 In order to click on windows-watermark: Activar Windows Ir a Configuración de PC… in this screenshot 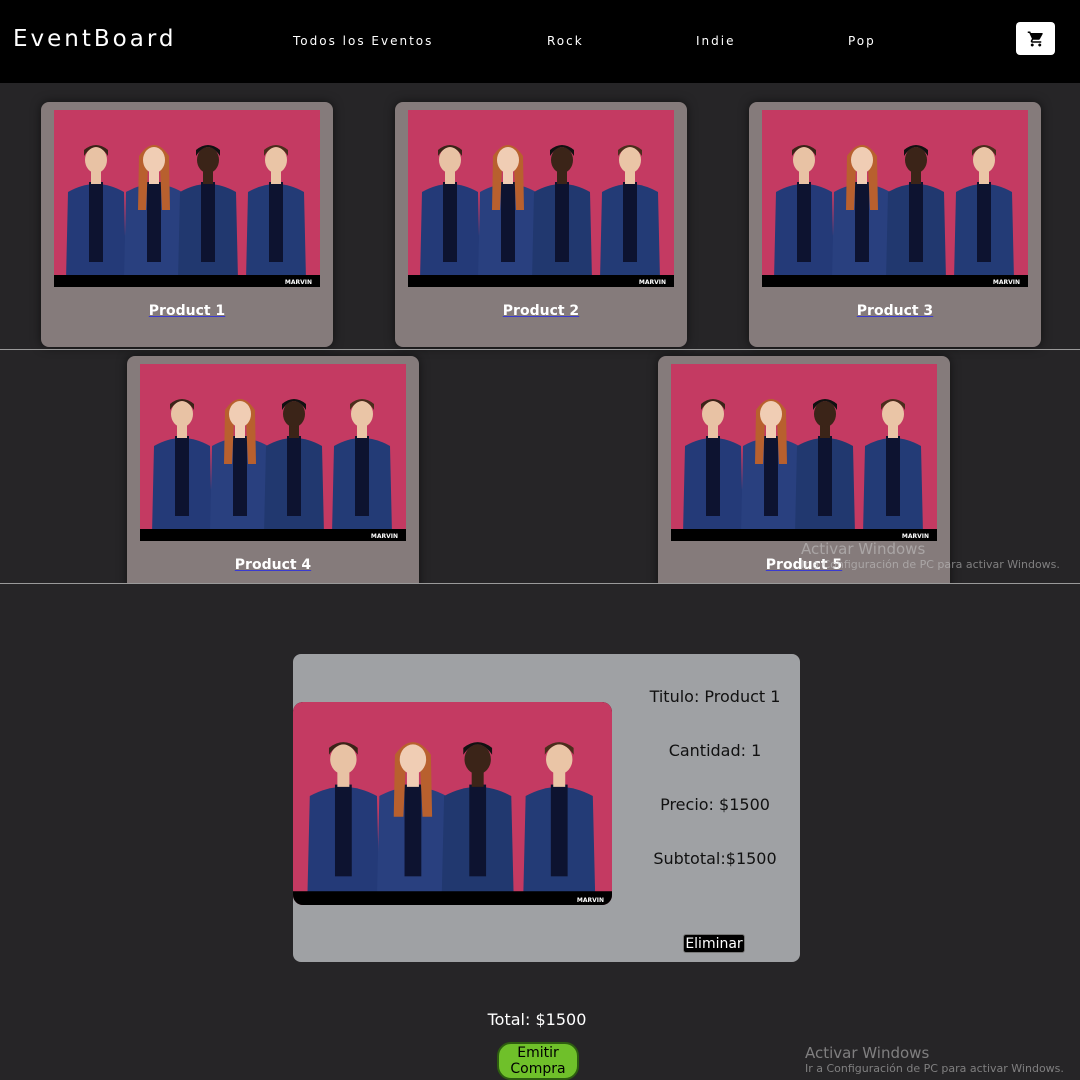, I will do `click(930, 555)`.